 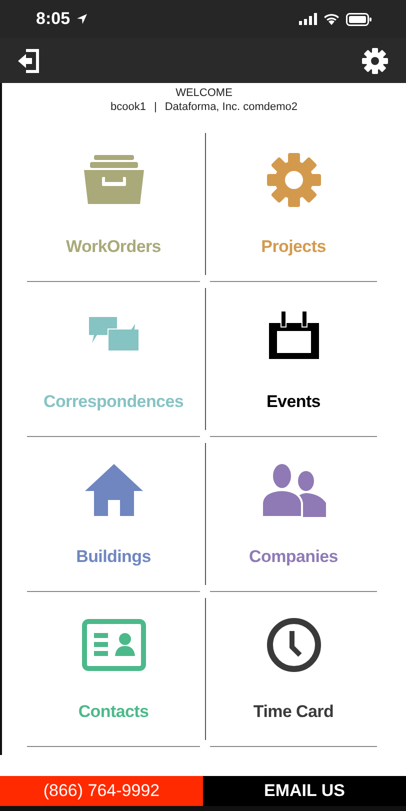 What do you see at coordinates (113, 557) in the screenshot?
I see `tile-label: Buildings` at bounding box center [113, 557].